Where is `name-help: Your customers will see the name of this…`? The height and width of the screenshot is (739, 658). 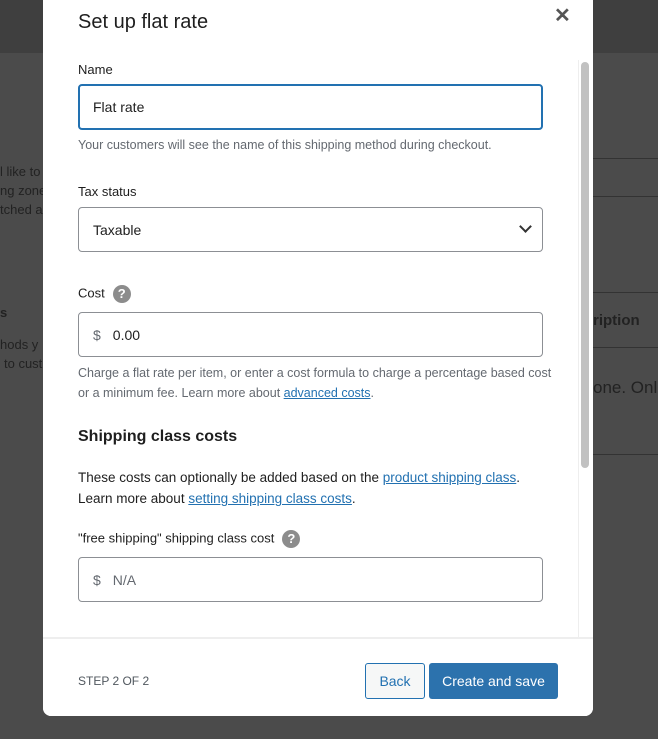 name-help: Your customers will see the name of this… is located at coordinates (285, 145).